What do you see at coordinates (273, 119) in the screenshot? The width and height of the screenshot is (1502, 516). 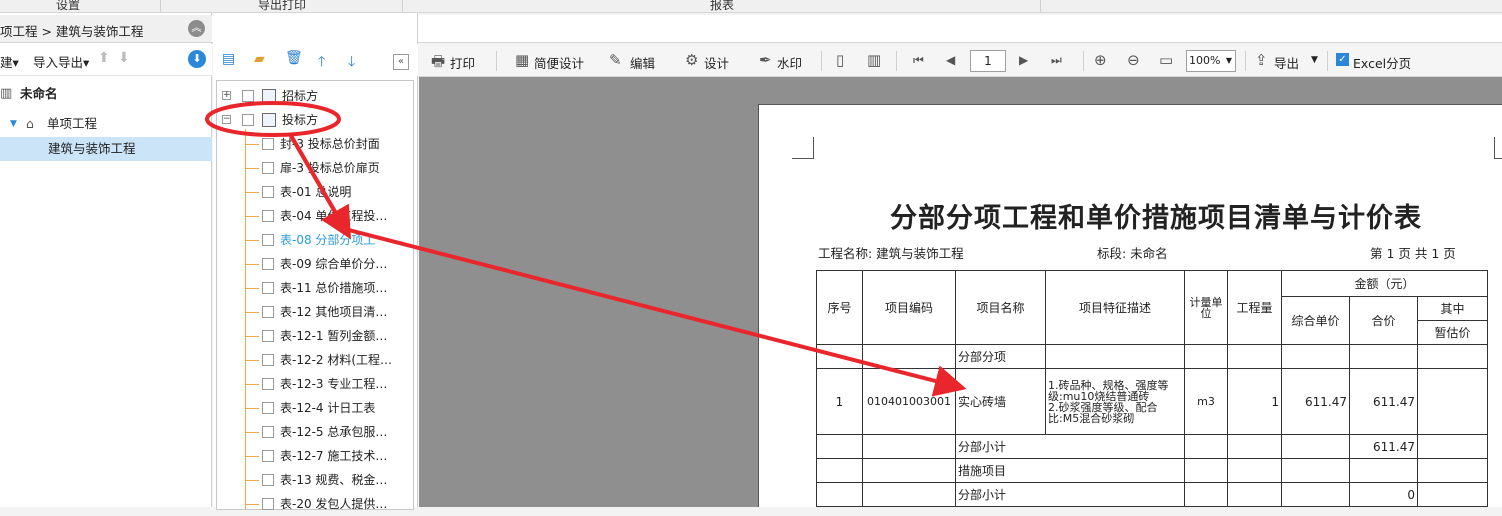 I see `highlight-circle` at bounding box center [273, 119].